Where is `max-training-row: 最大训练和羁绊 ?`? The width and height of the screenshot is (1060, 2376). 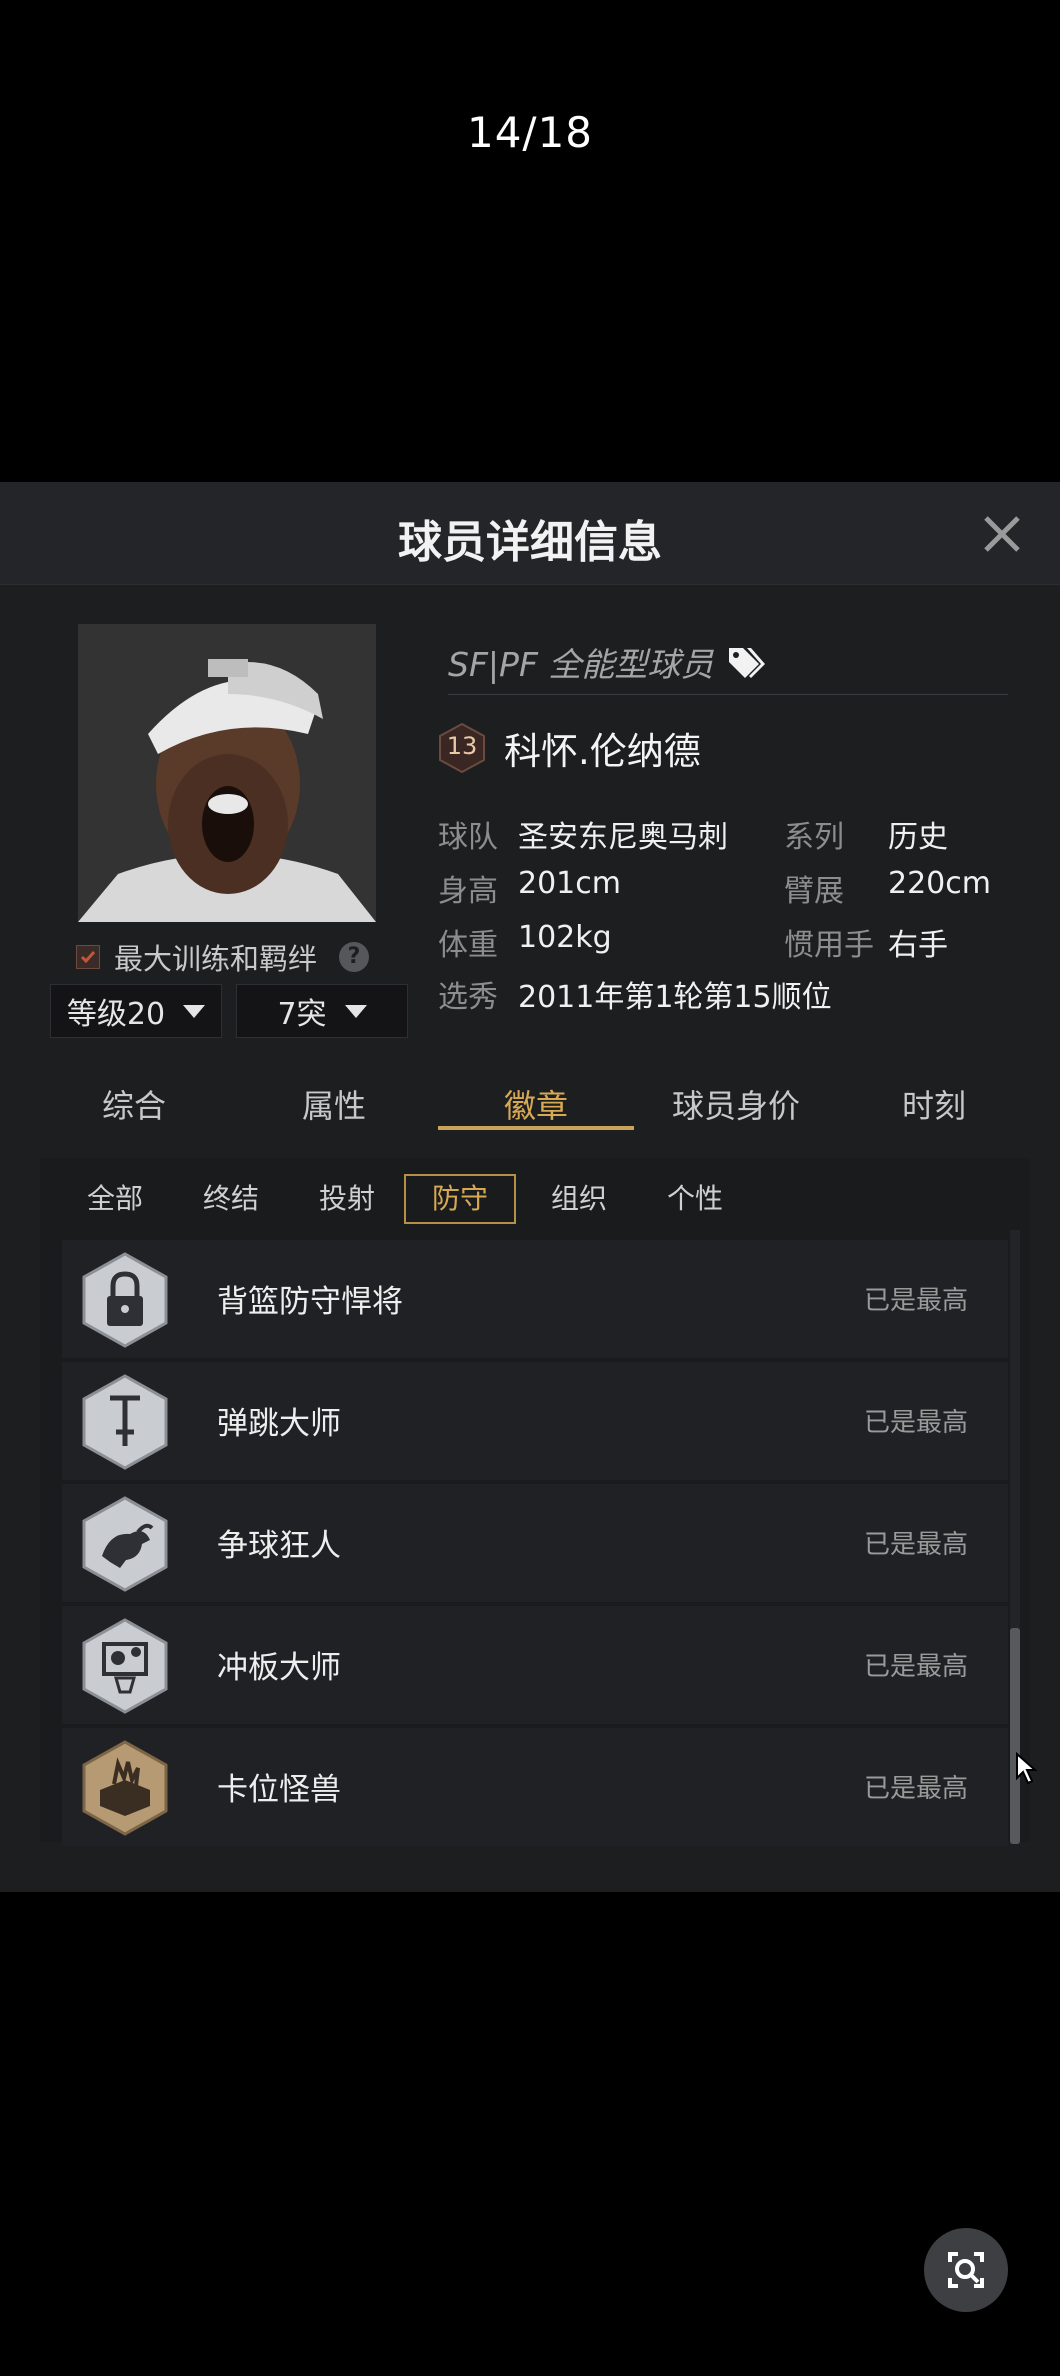
max-training-row: 最大训练和羁绊 ? is located at coordinates (223, 957).